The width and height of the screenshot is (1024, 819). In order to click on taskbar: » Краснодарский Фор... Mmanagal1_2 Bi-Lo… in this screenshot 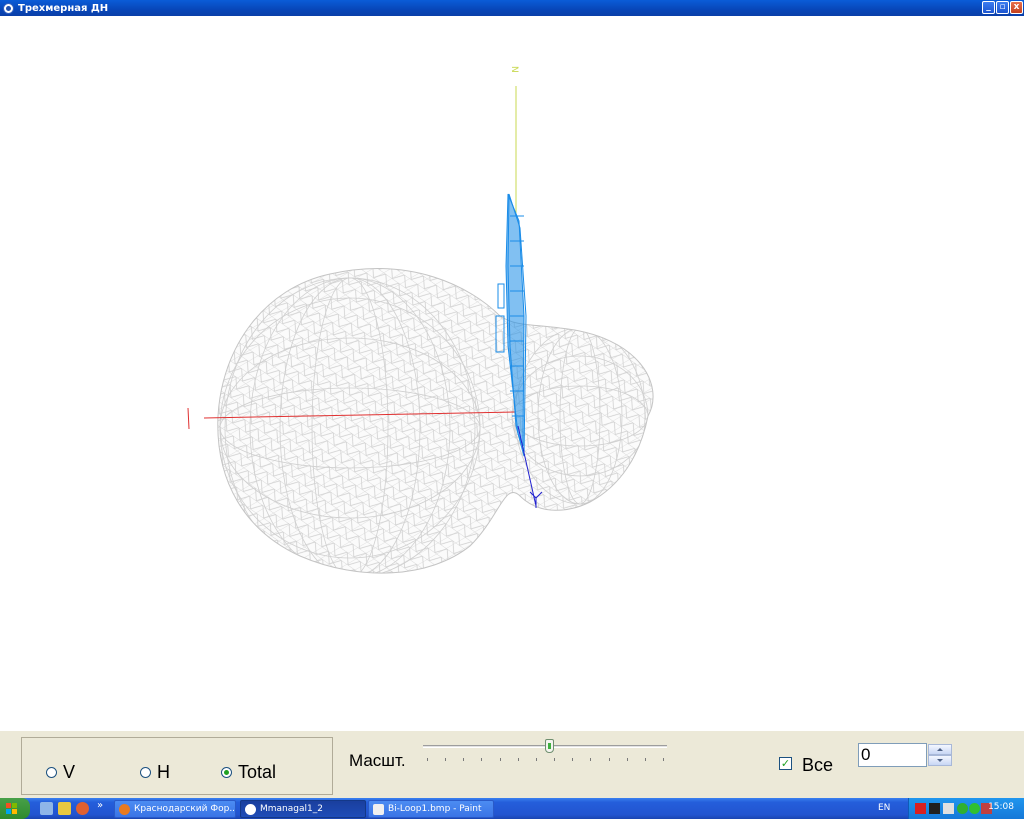, I will do `click(512, 808)`.